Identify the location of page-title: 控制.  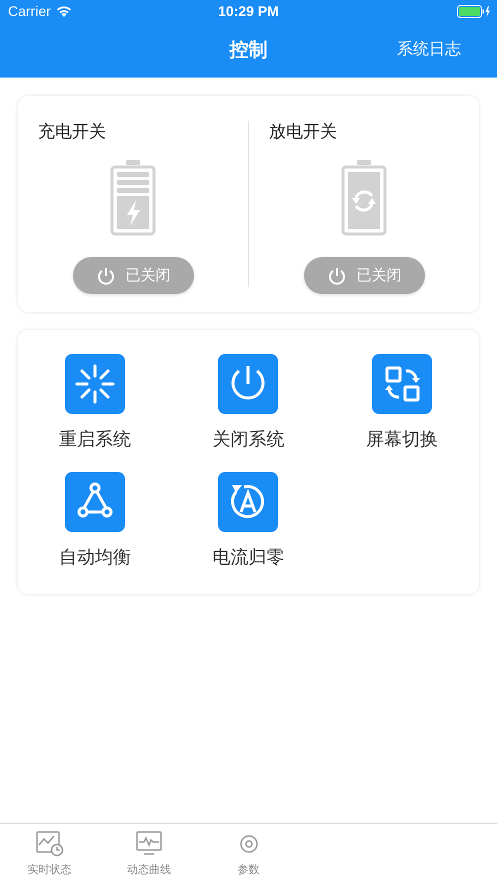
(249, 50).